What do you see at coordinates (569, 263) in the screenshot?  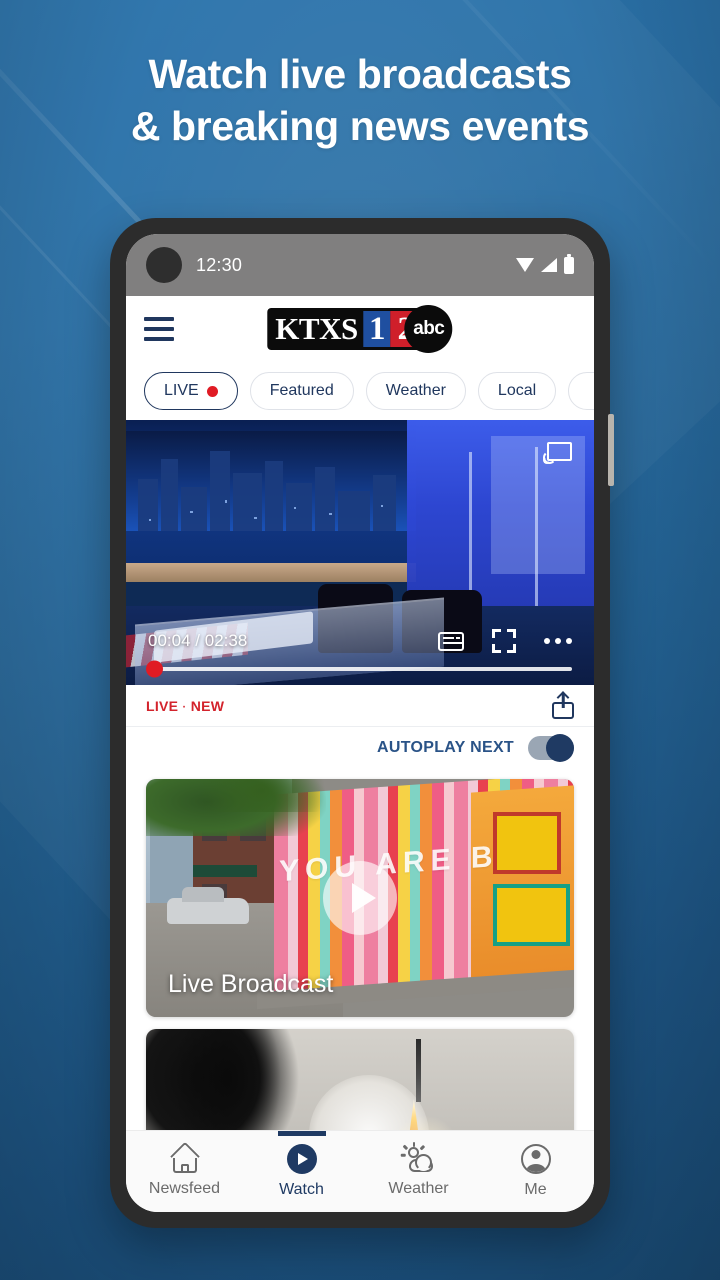 I see `battery-icon` at bounding box center [569, 263].